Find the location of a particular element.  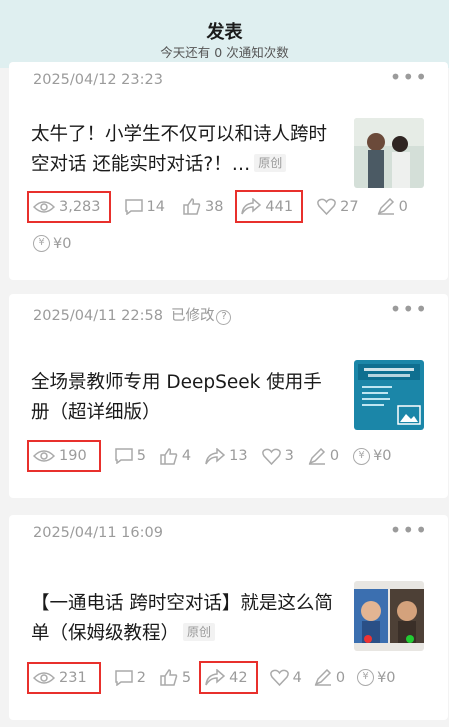

modified-label: 已修改 is located at coordinates (192, 316).